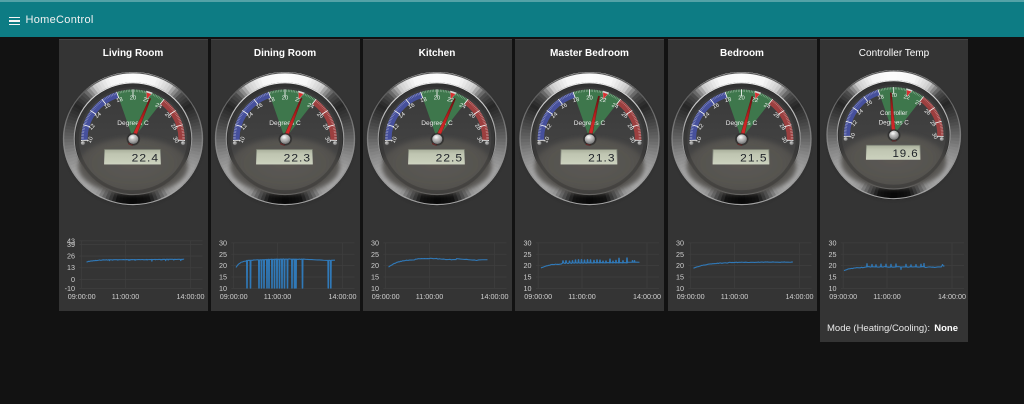  What do you see at coordinates (449, 158) in the screenshot?
I see `svg-text: 22.5` at bounding box center [449, 158].